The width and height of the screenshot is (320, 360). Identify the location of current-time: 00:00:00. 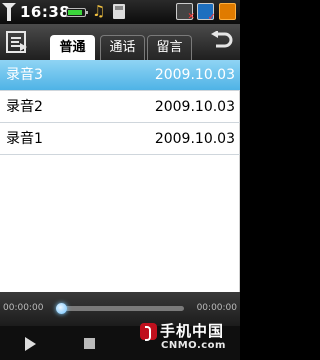
(23, 308).